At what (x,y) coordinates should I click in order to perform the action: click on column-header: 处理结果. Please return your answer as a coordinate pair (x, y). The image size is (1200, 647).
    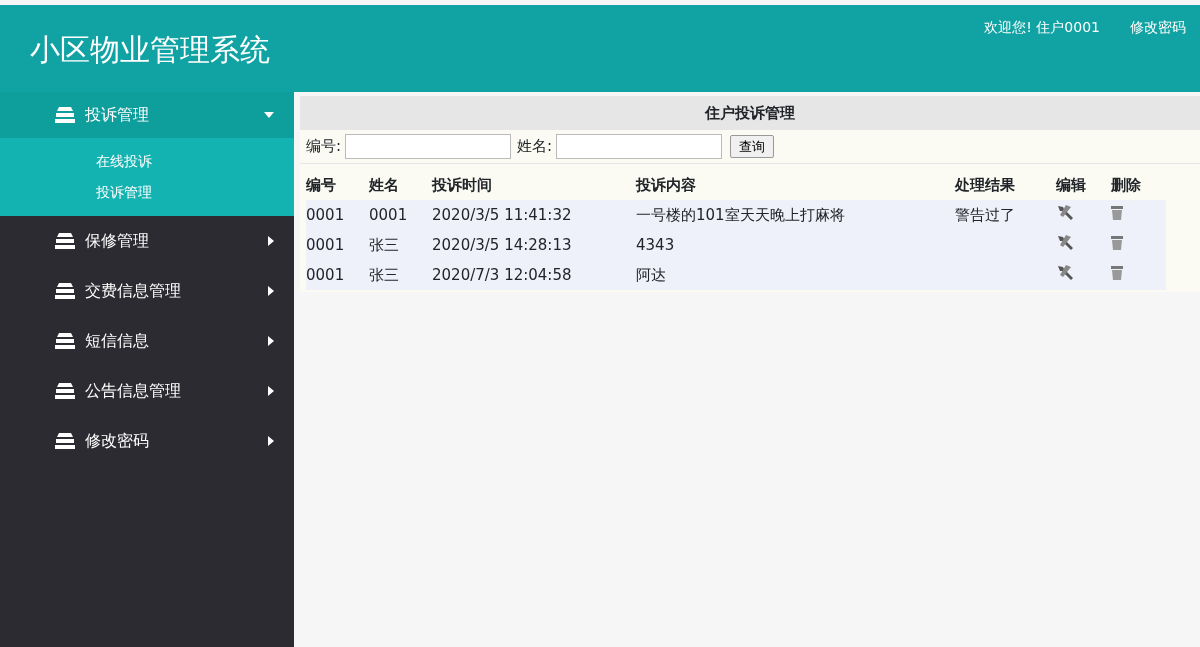
    Looking at the image, I should click on (985, 185).